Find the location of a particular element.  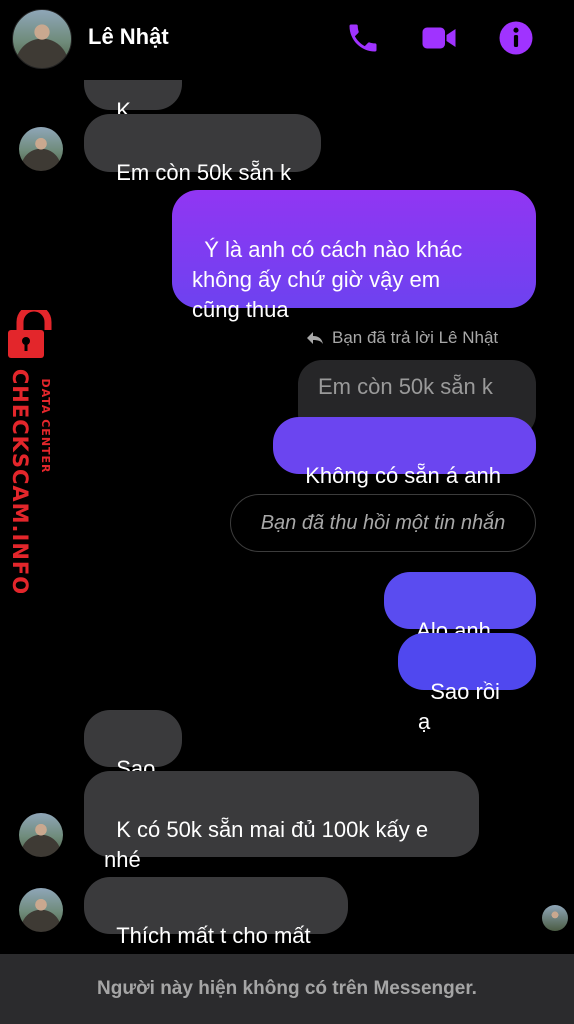

message-text: Sao rồi ạ is located at coordinates (462, 706).